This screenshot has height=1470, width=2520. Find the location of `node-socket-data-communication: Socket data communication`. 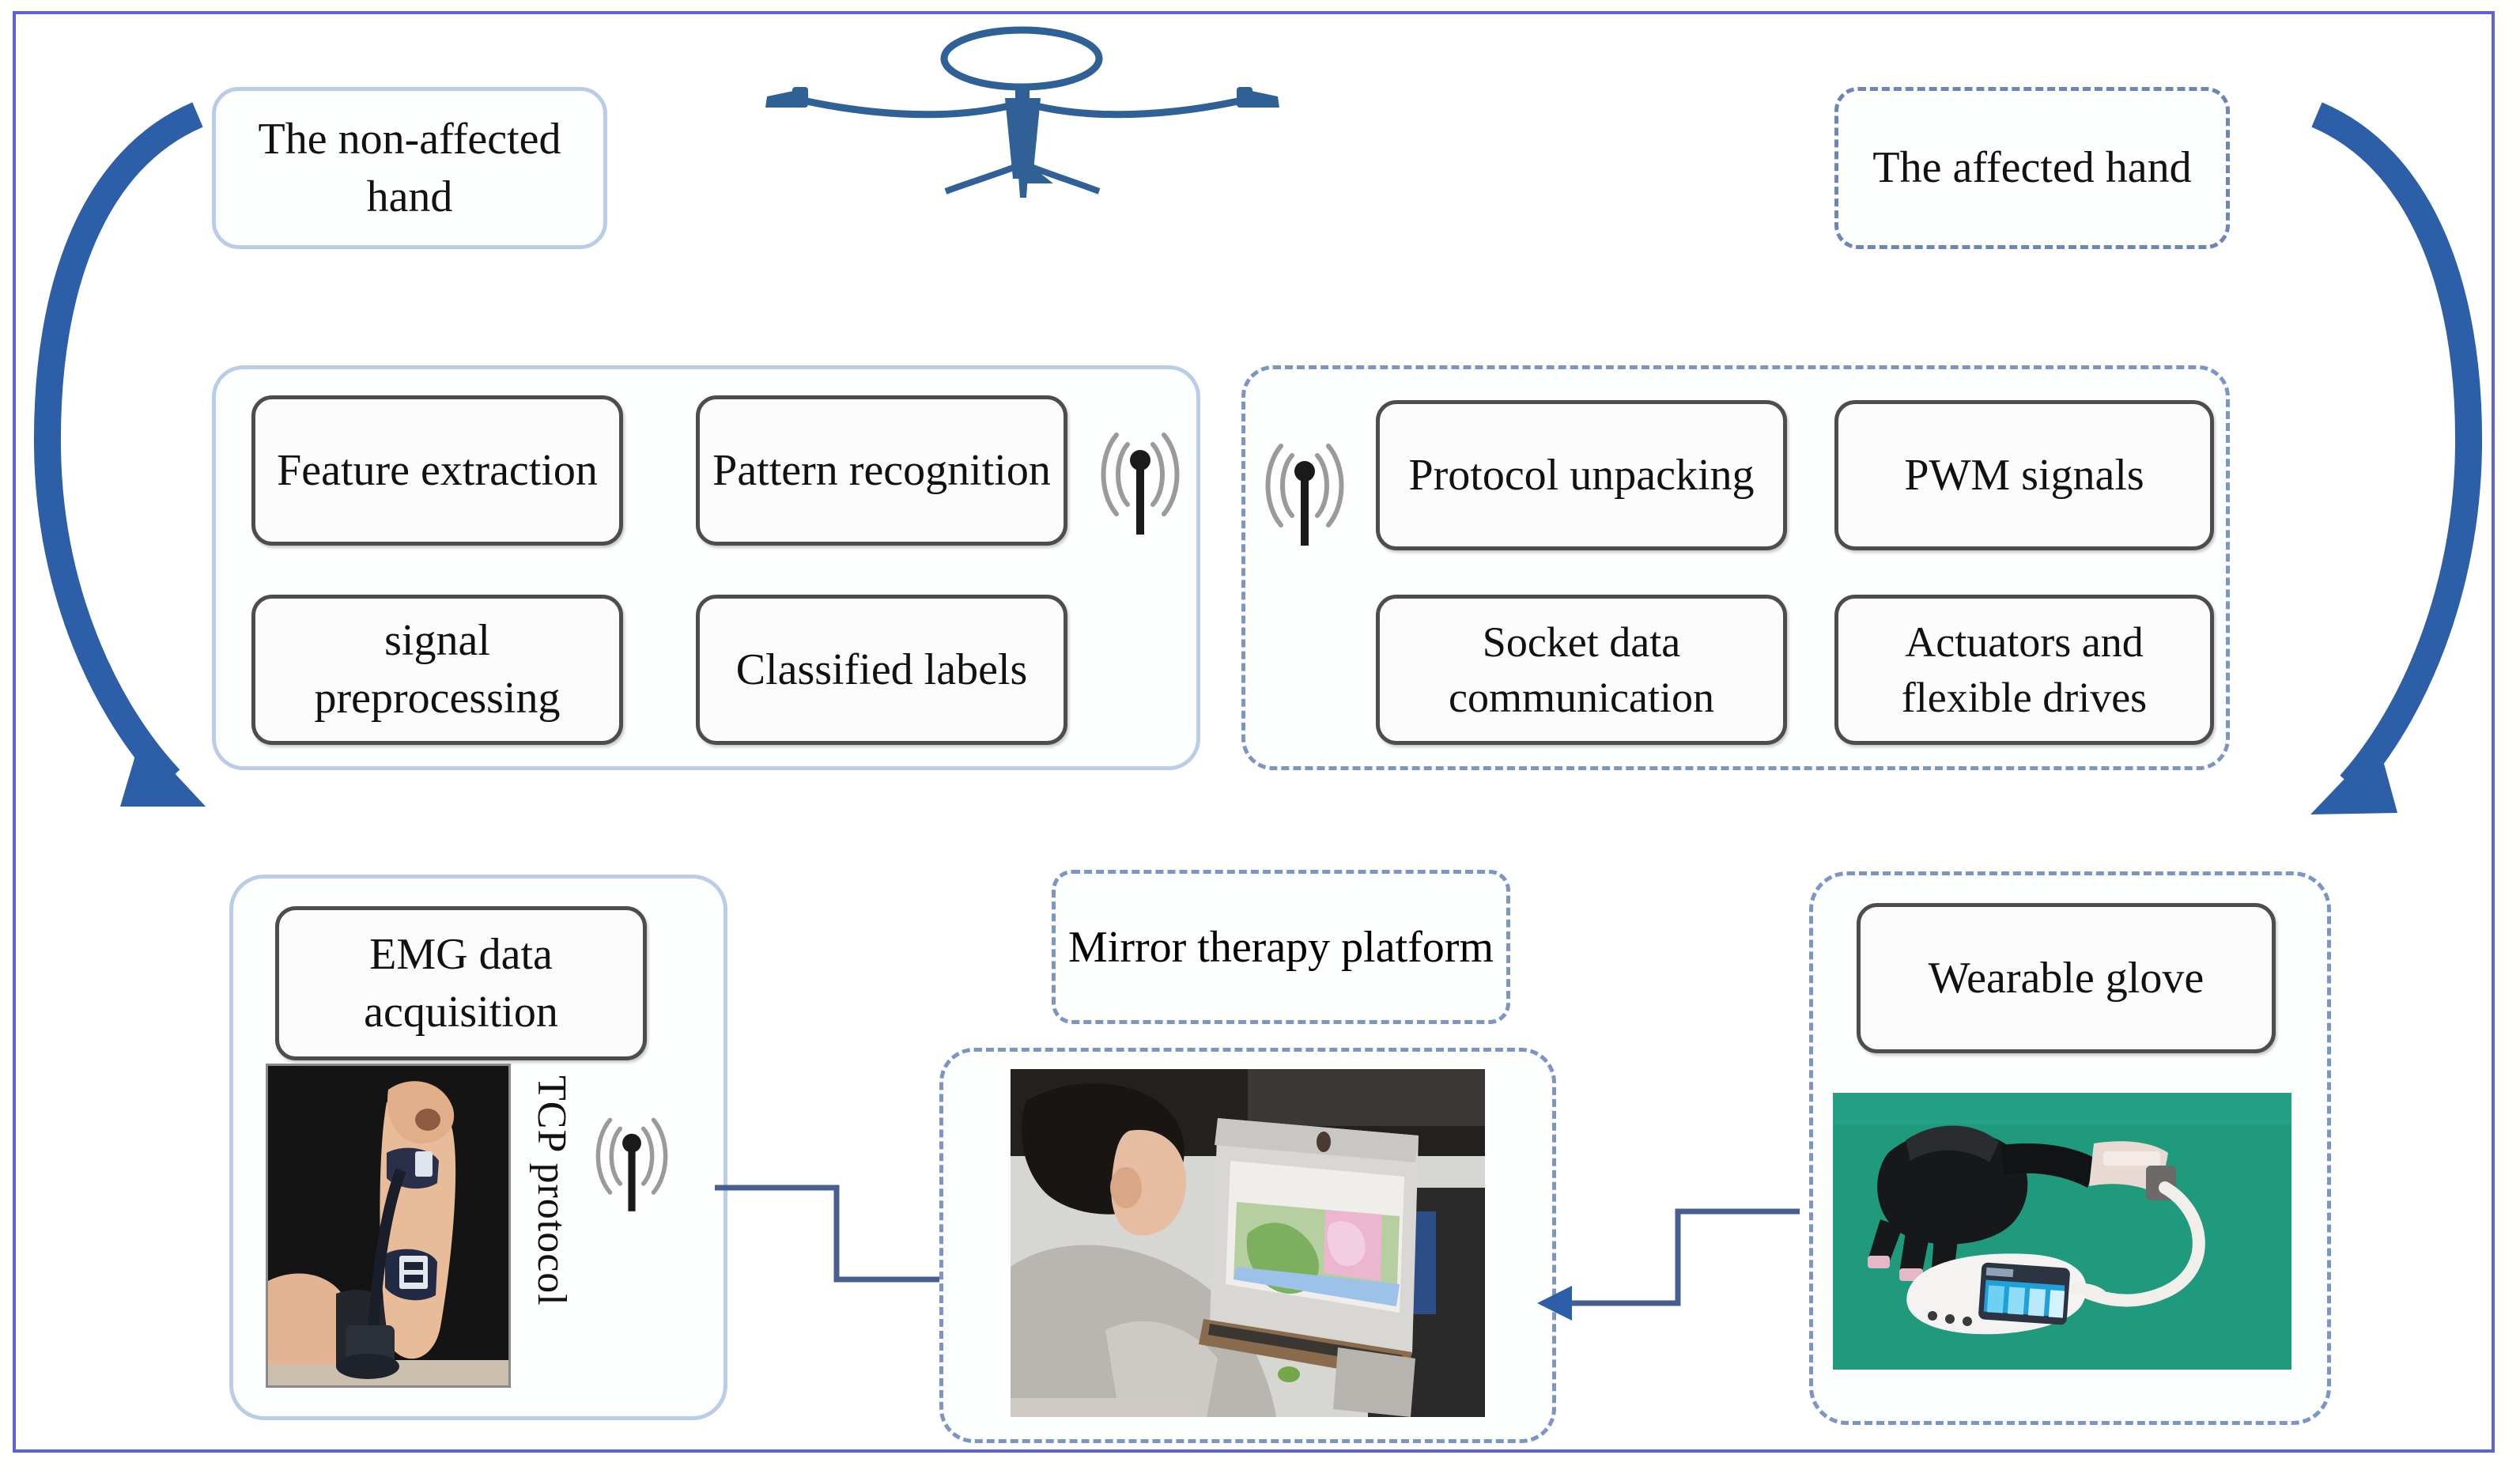

node-socket-data-communication: Socket data communication is located at coordinates (1581, 670).